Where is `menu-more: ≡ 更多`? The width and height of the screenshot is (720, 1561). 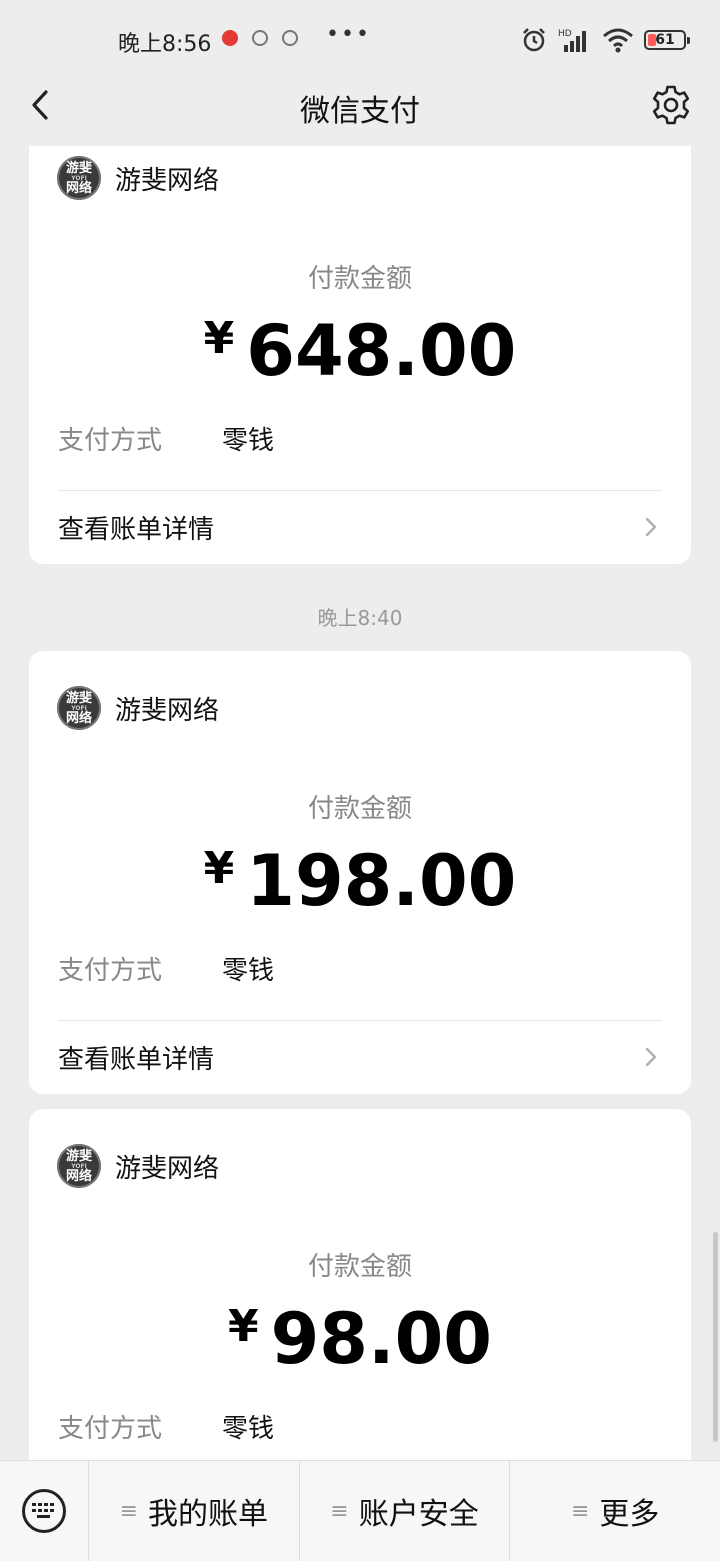
menu-more: ≡ 更多 is located at coordinates (614, 1511).